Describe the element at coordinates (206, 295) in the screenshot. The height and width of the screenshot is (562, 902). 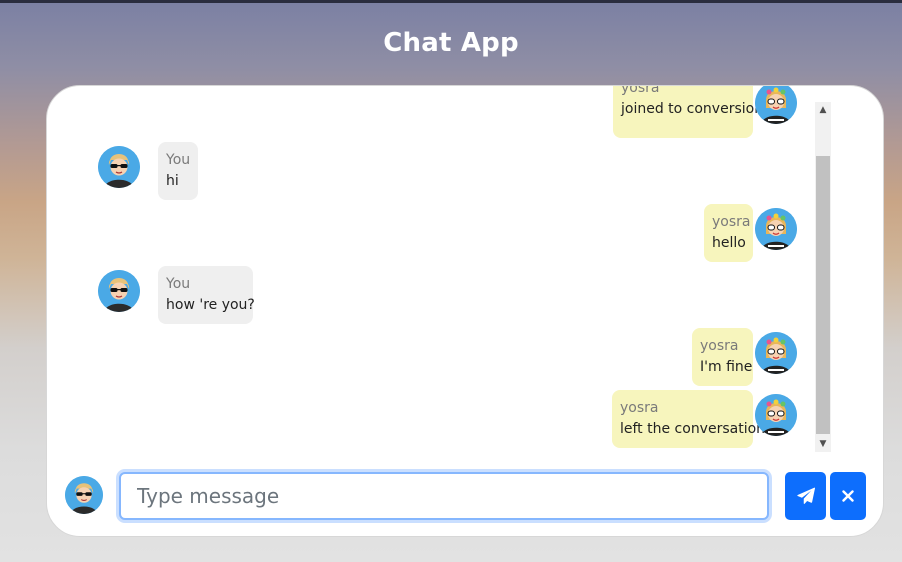
I see `message-bubble: You how 're you?` at that location.